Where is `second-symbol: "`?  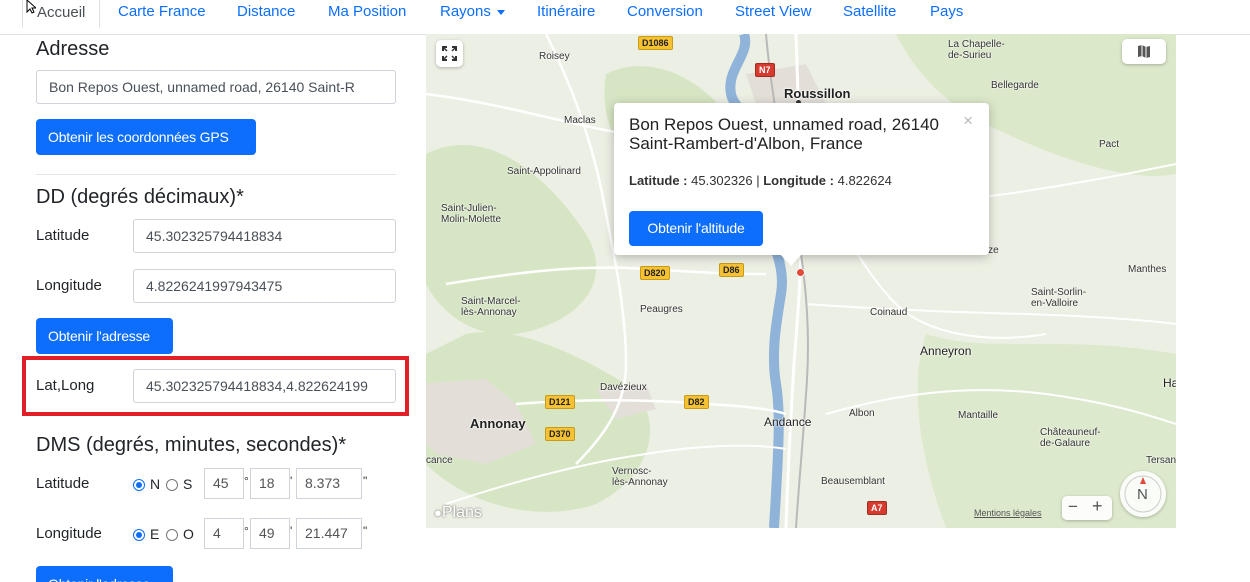
second-symbol: " is located at coordinates (365, 481).